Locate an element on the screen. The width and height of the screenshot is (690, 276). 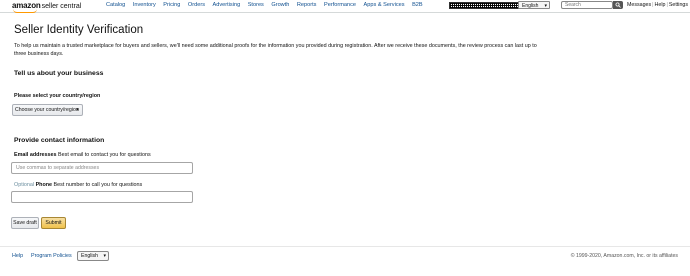
footer-language-select: English ▾ is located at coordinates (93, 256).